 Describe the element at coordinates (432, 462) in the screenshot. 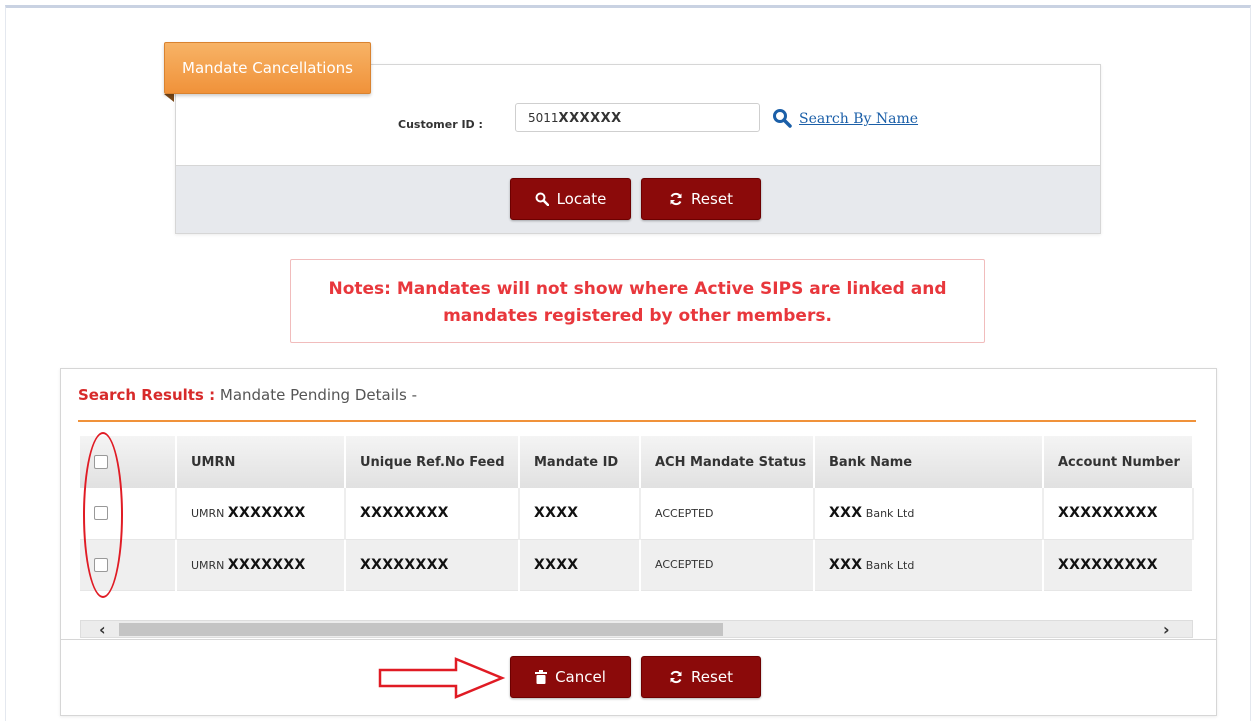

I see `col-unique-ref: Unique Ref.No Feed` at that location.